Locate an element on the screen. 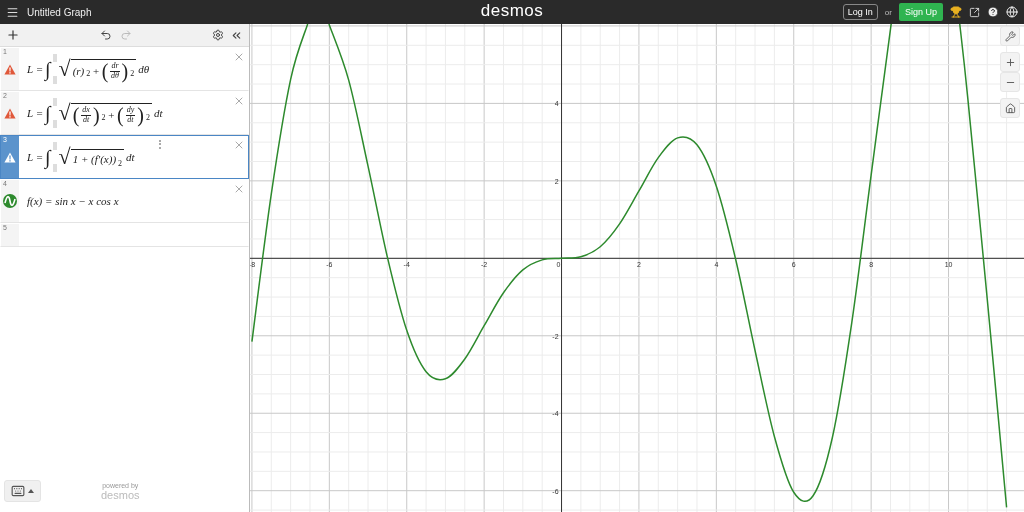 This screenshot has height=512, width=1024. home-button is located at coordinates (1010, 108).